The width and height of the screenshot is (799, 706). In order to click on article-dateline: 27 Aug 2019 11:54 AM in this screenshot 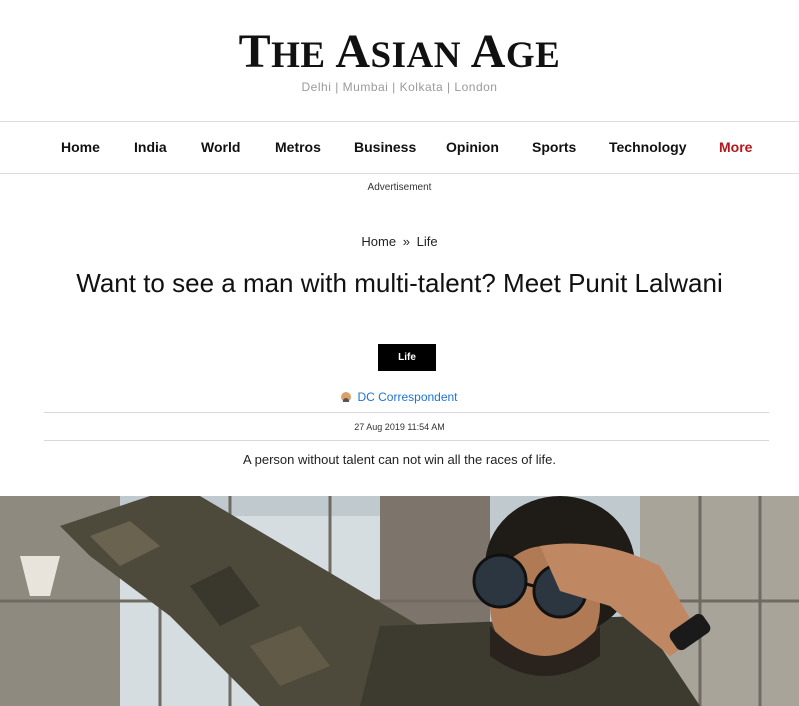, I will do `click(399, 427)`.